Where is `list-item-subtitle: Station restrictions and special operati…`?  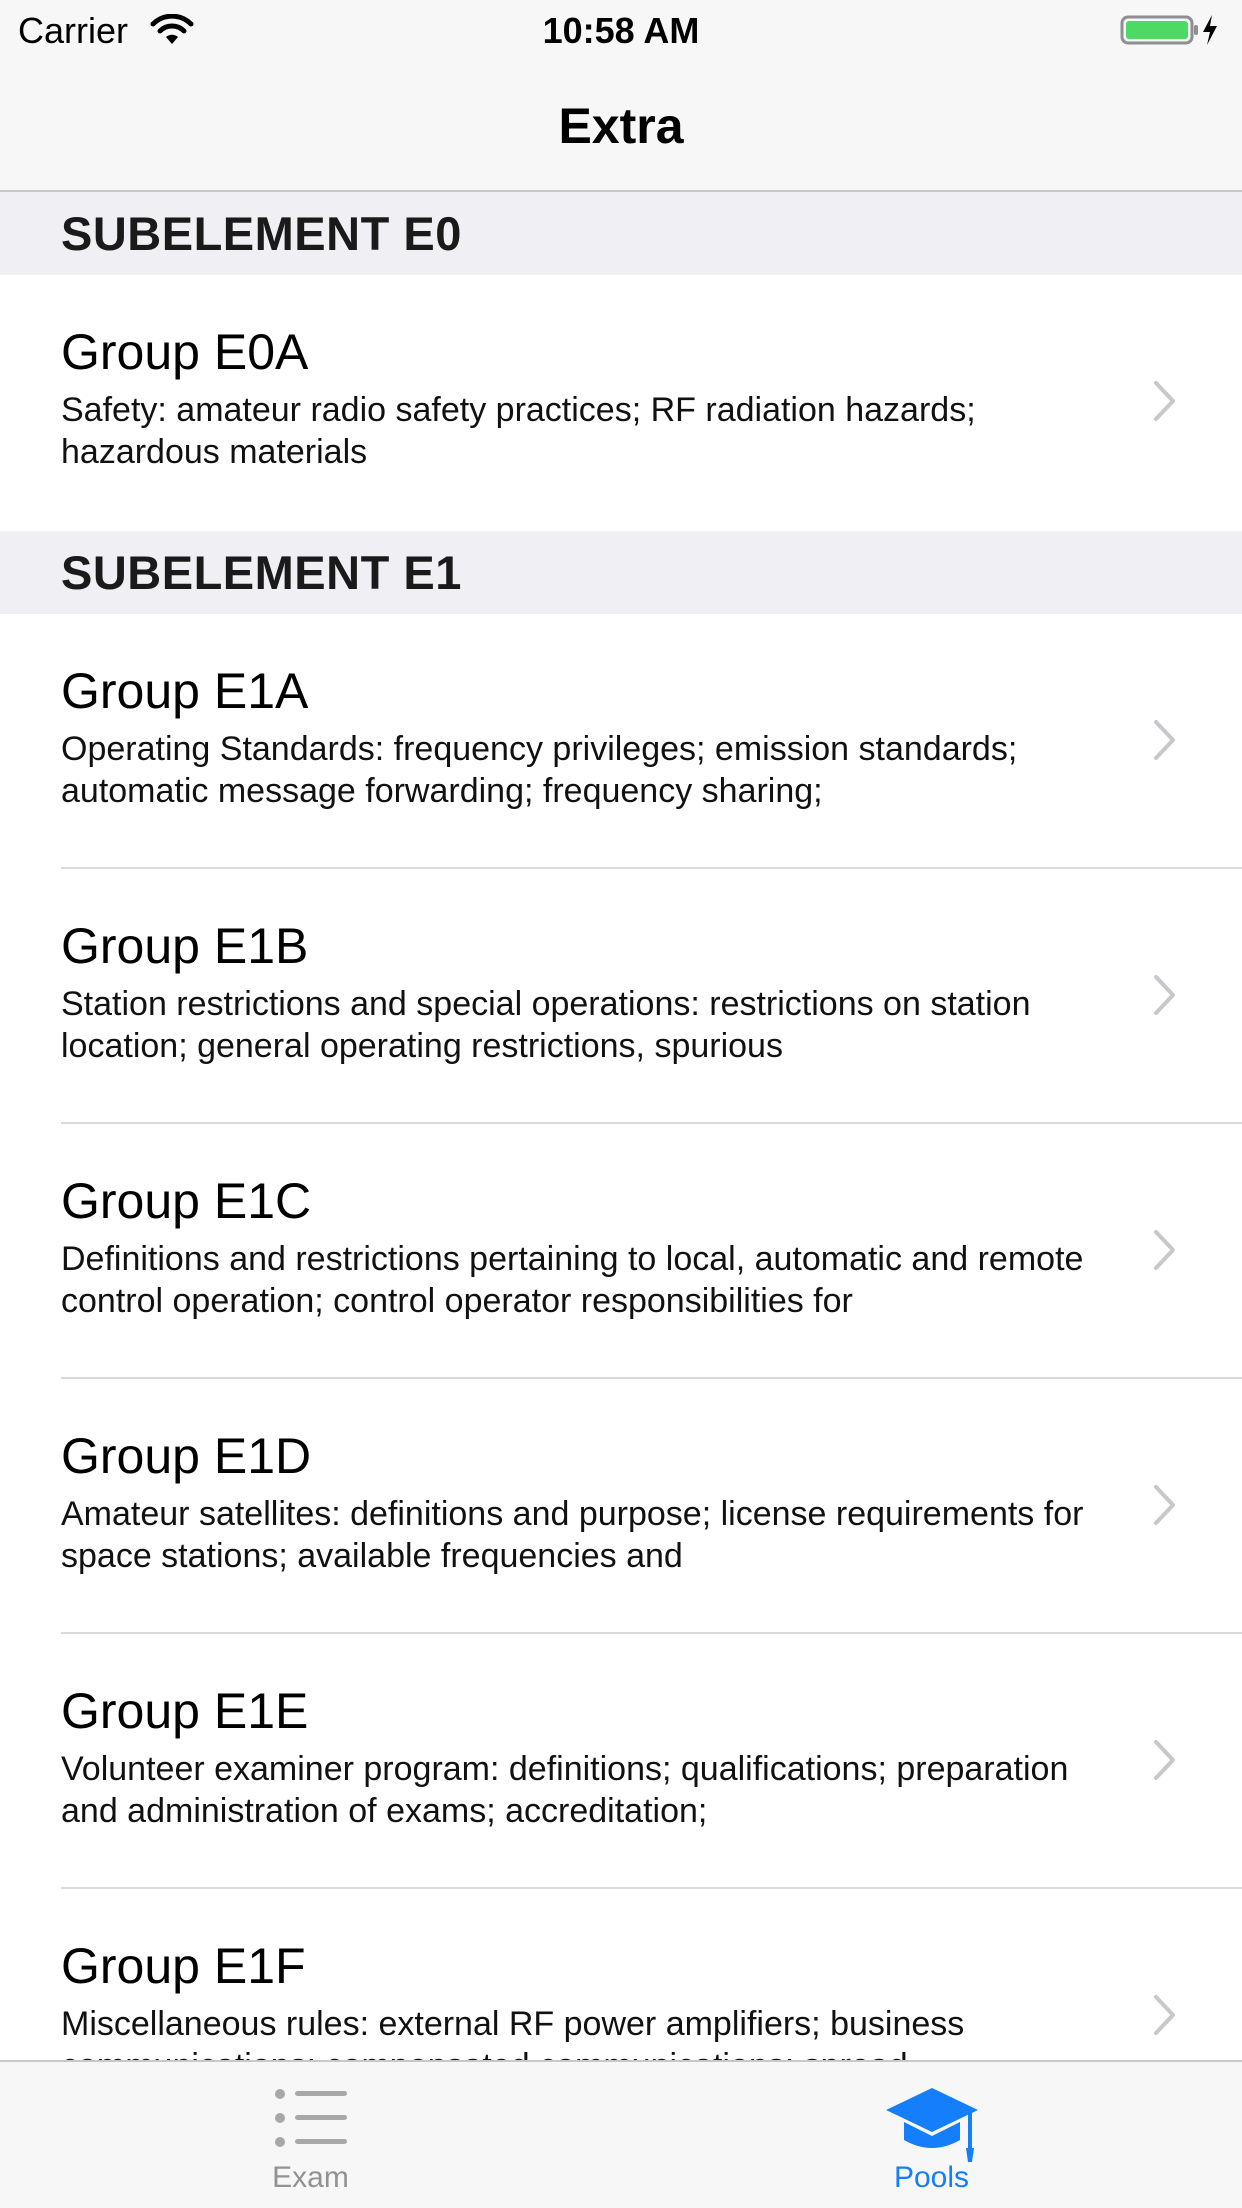
list-item-subtitle: Station restrictions and special operati… is located at coordinates (546, 1025).